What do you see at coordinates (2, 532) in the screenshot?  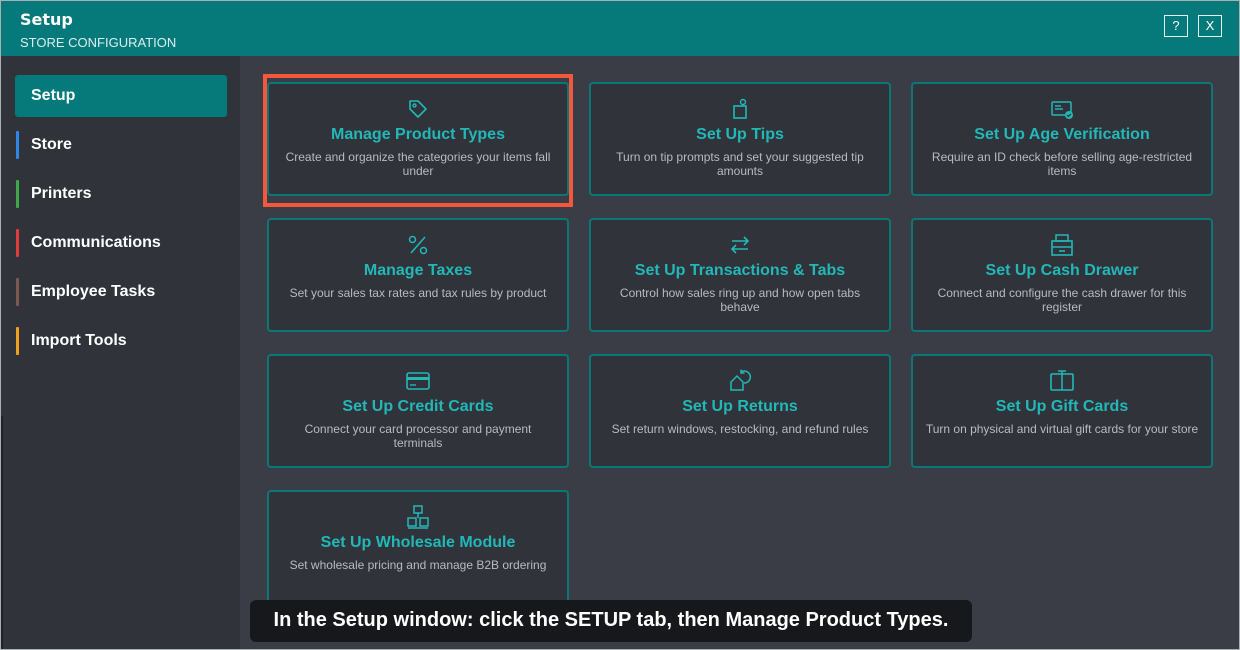 I see `sidebar-edge` at bounding box center [2, 532].